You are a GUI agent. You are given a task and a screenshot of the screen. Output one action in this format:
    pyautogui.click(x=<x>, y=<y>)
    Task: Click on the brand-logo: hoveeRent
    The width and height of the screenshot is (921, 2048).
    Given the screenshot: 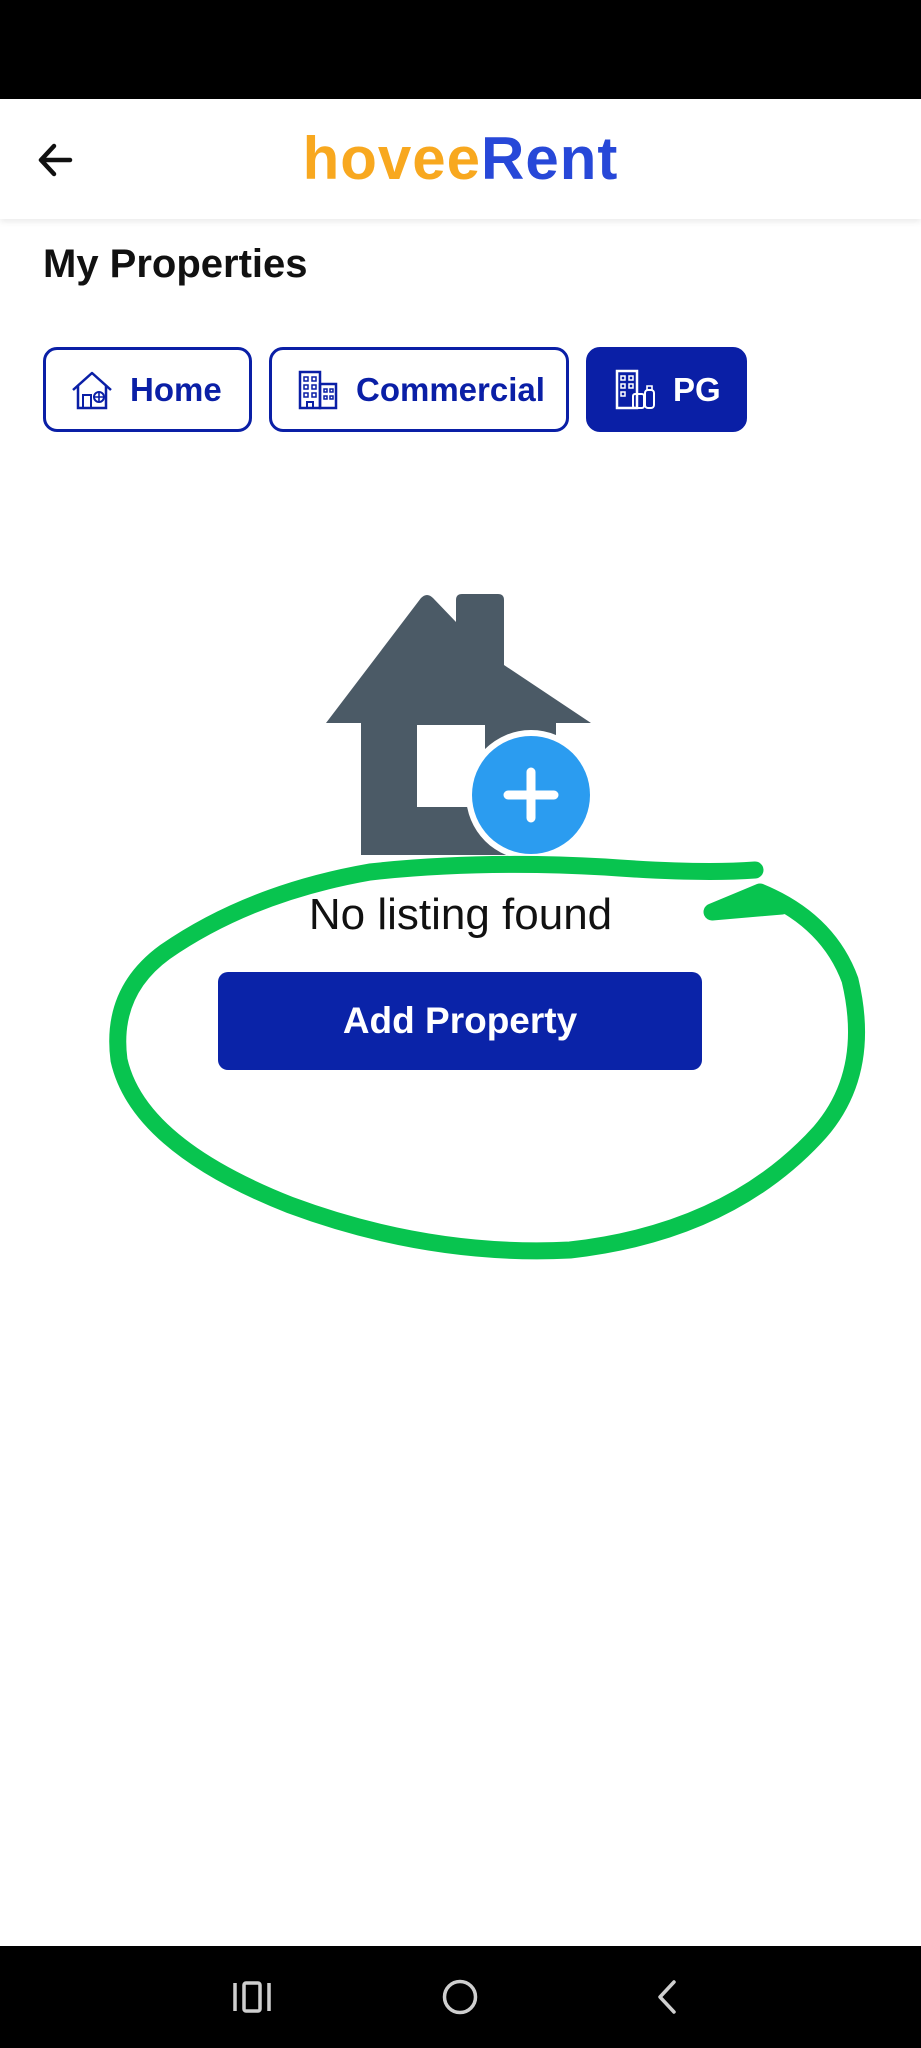 What is the action you would take?
    pyautogui.click(x=460, y=159)
    